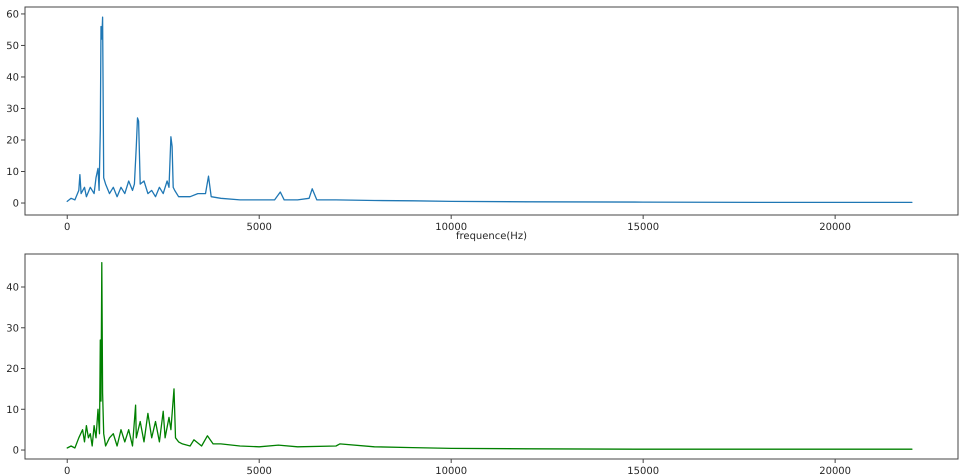 Image resolution: width=962 pixels, height=476 pixels. What do you see at coordinates (12, 46) in the screenshot?
I see `tick-label: 50` at bounding box center [12, 46].